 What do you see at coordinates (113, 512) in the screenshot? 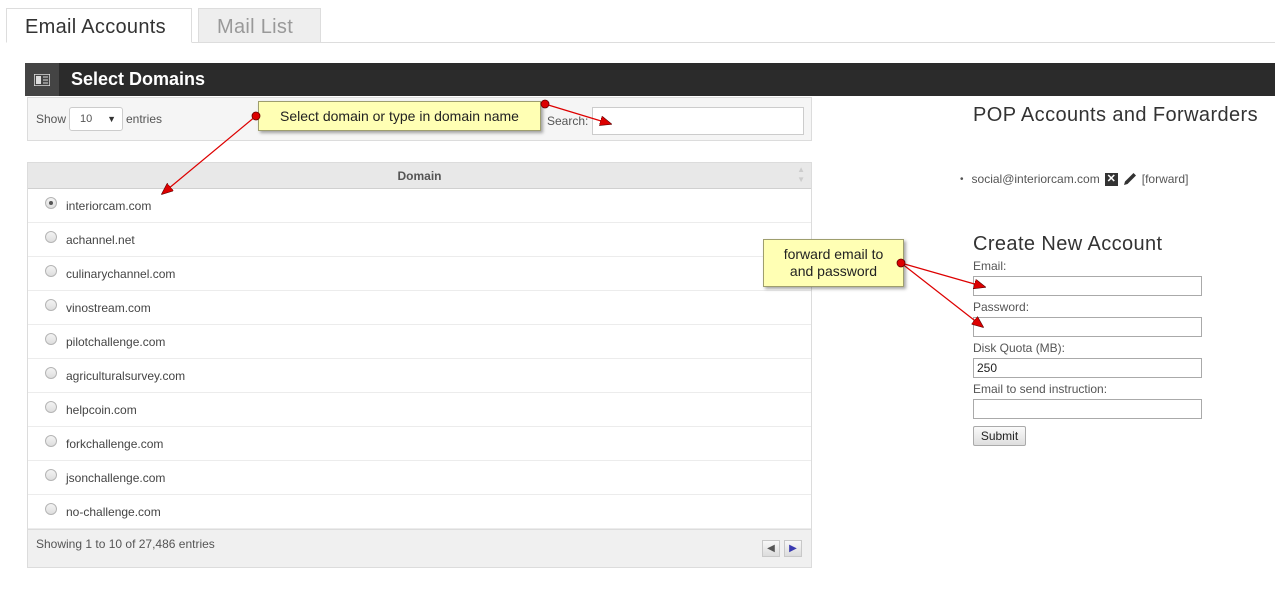
I see `domain-label: no-challenge.com` at bounding box center [113, 512].